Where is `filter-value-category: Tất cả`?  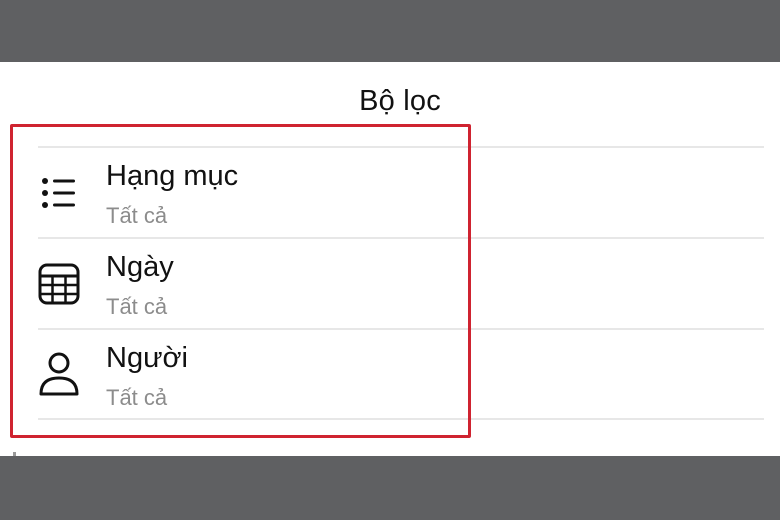
filter-value-category: Tất cả is located at coordinates (137, 215).